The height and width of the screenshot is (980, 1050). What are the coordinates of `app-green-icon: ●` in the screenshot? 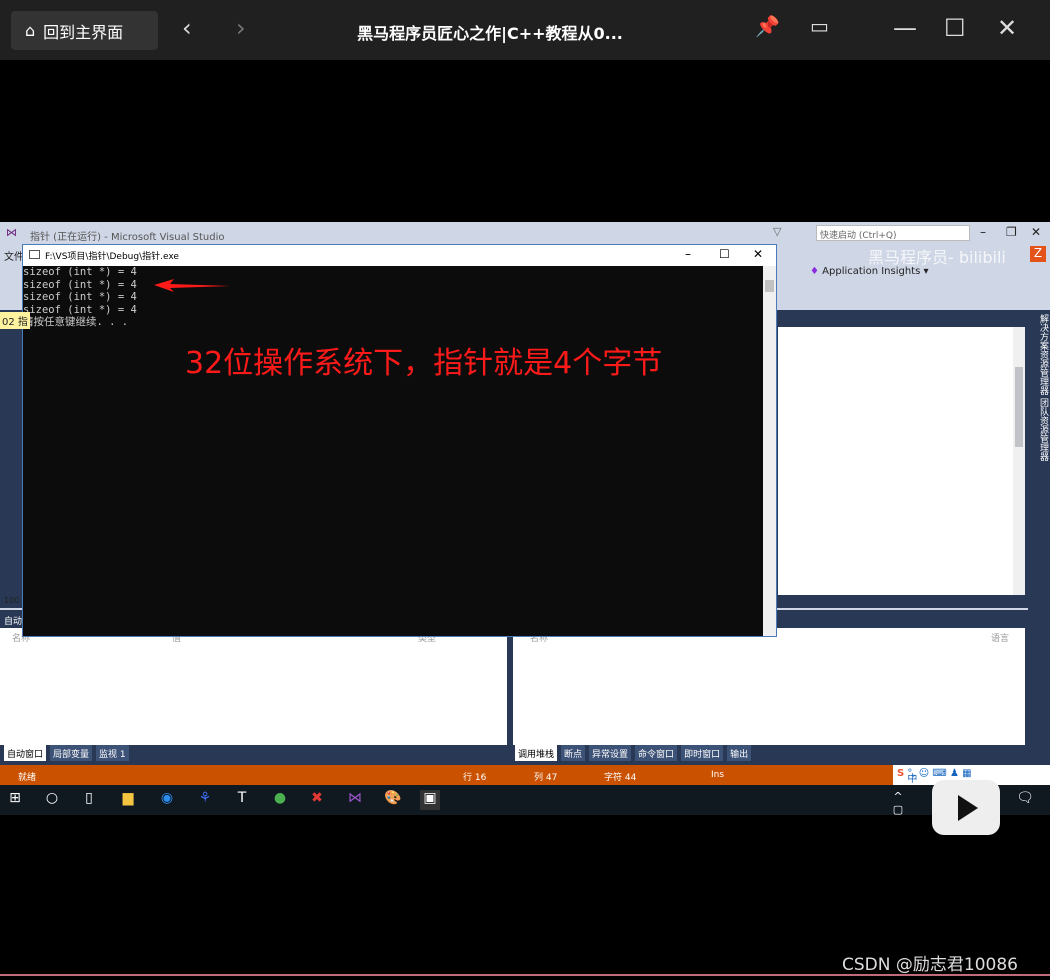 It's located at (280, 800).